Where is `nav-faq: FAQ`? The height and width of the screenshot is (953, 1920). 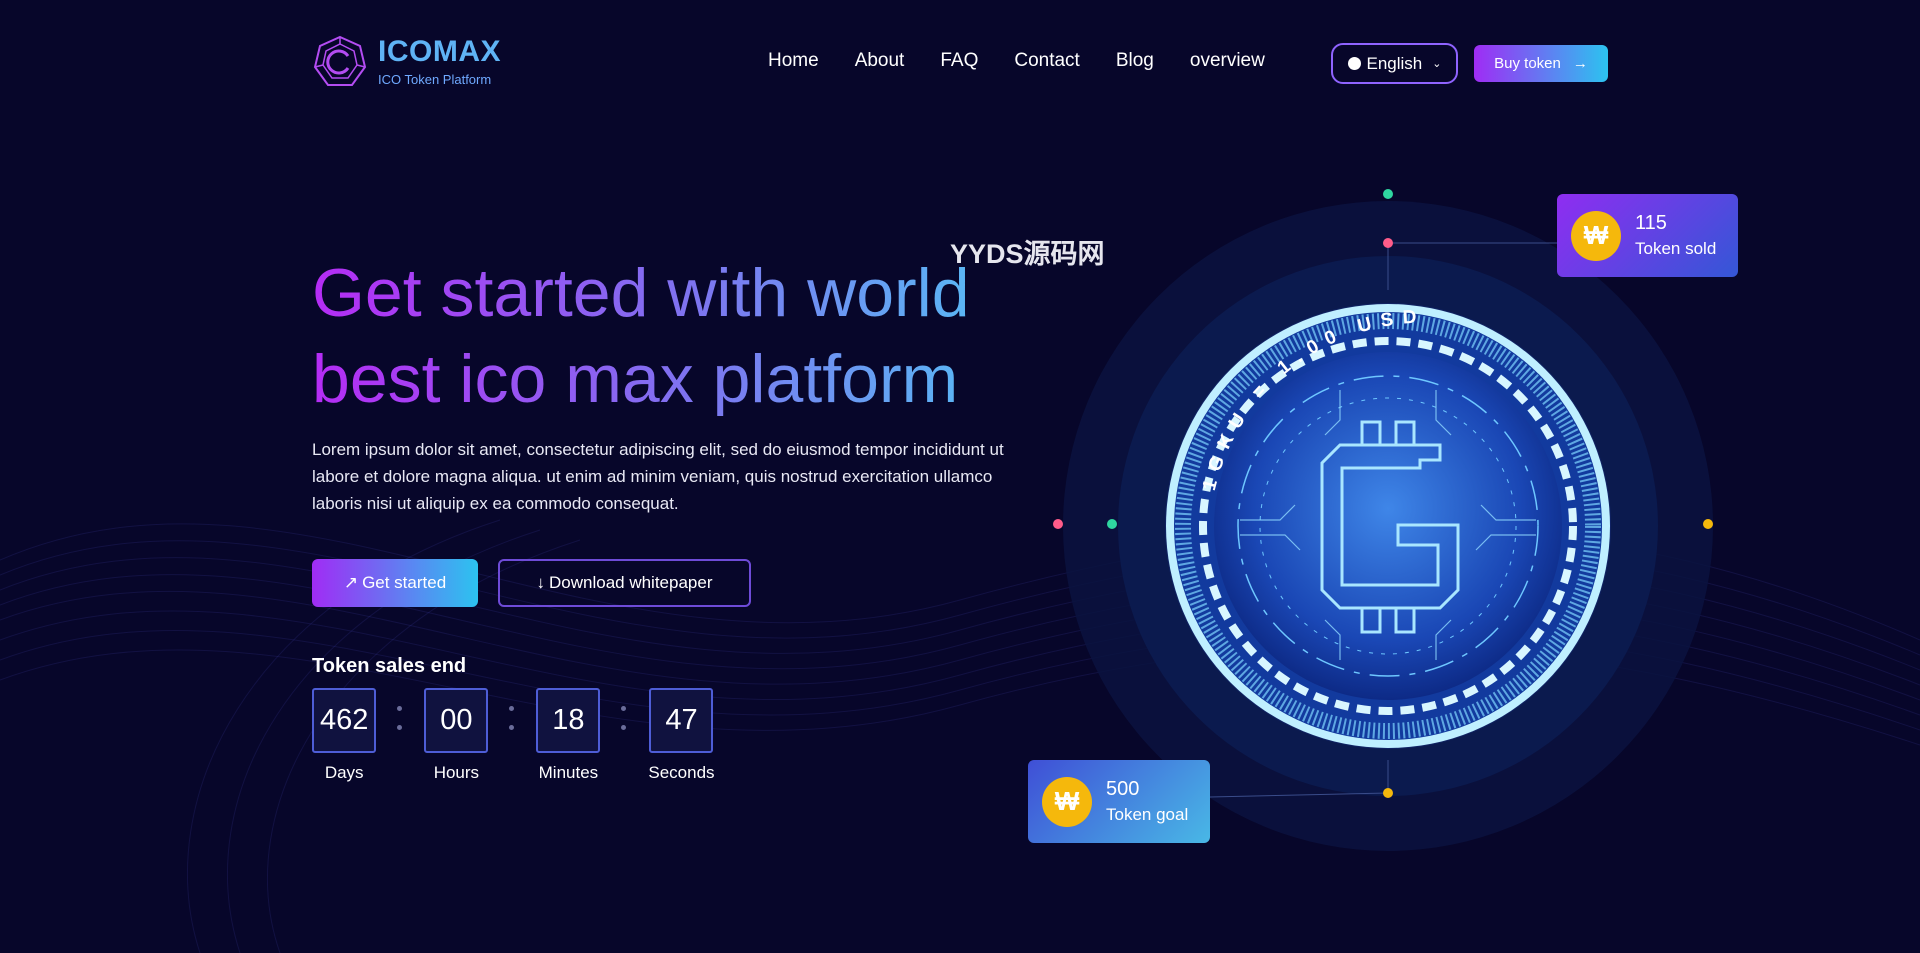
nav-faq: FAQ is located at coordinates (959, 61).